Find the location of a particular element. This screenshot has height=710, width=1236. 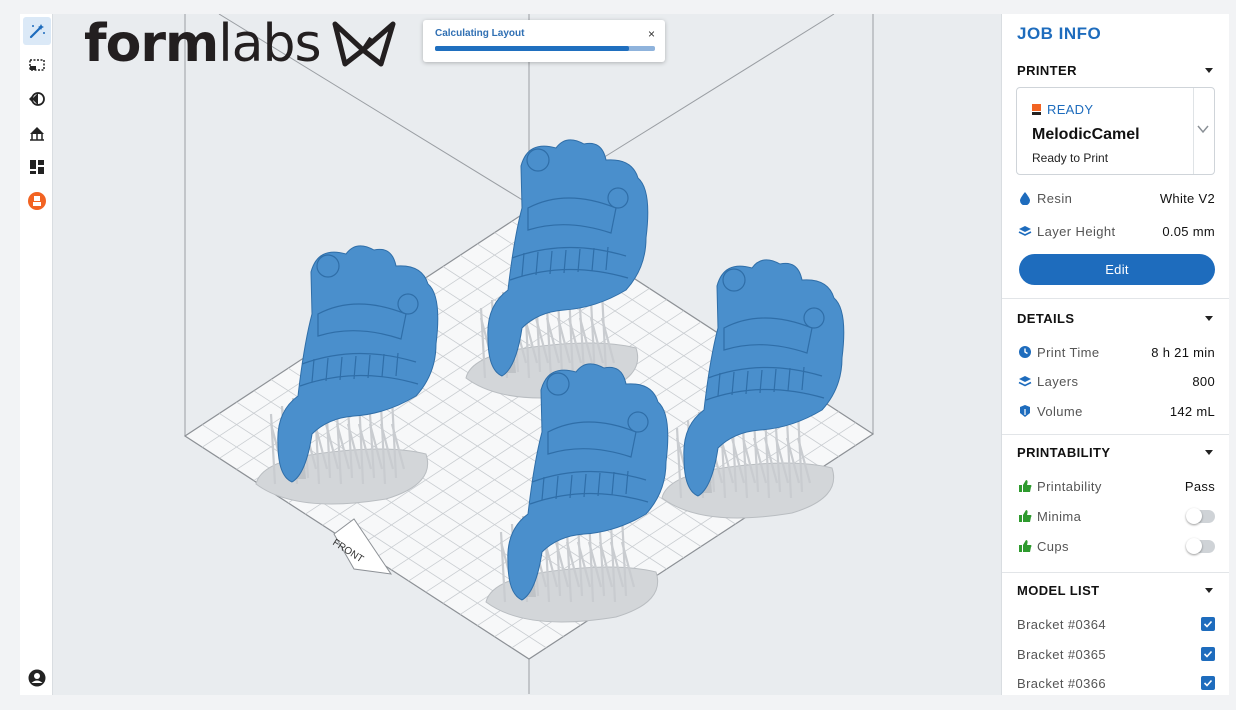

printer-name: MelodicCamel is located at coordinates (1086, 134).